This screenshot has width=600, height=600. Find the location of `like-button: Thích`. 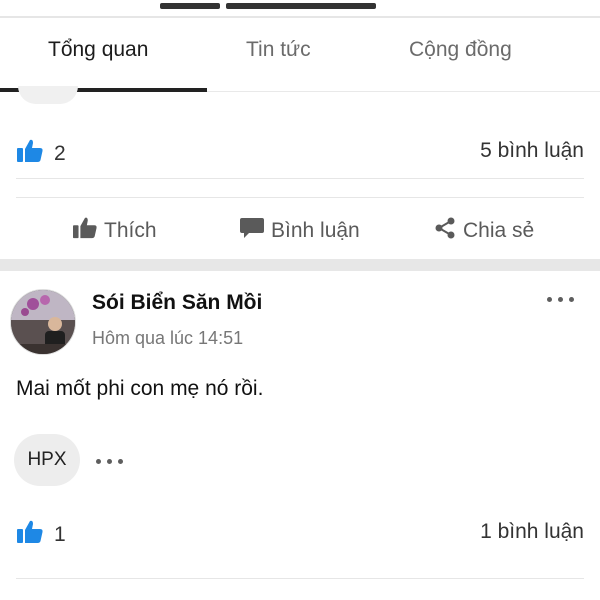

like-button: Thích is located at coordinates (114, 231).